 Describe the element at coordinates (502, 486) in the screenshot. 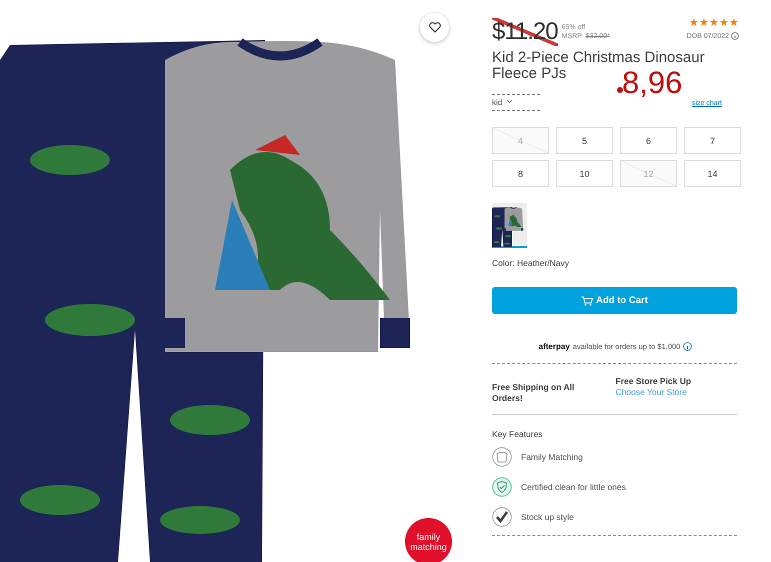

I see `shield-check-icon` at that location.